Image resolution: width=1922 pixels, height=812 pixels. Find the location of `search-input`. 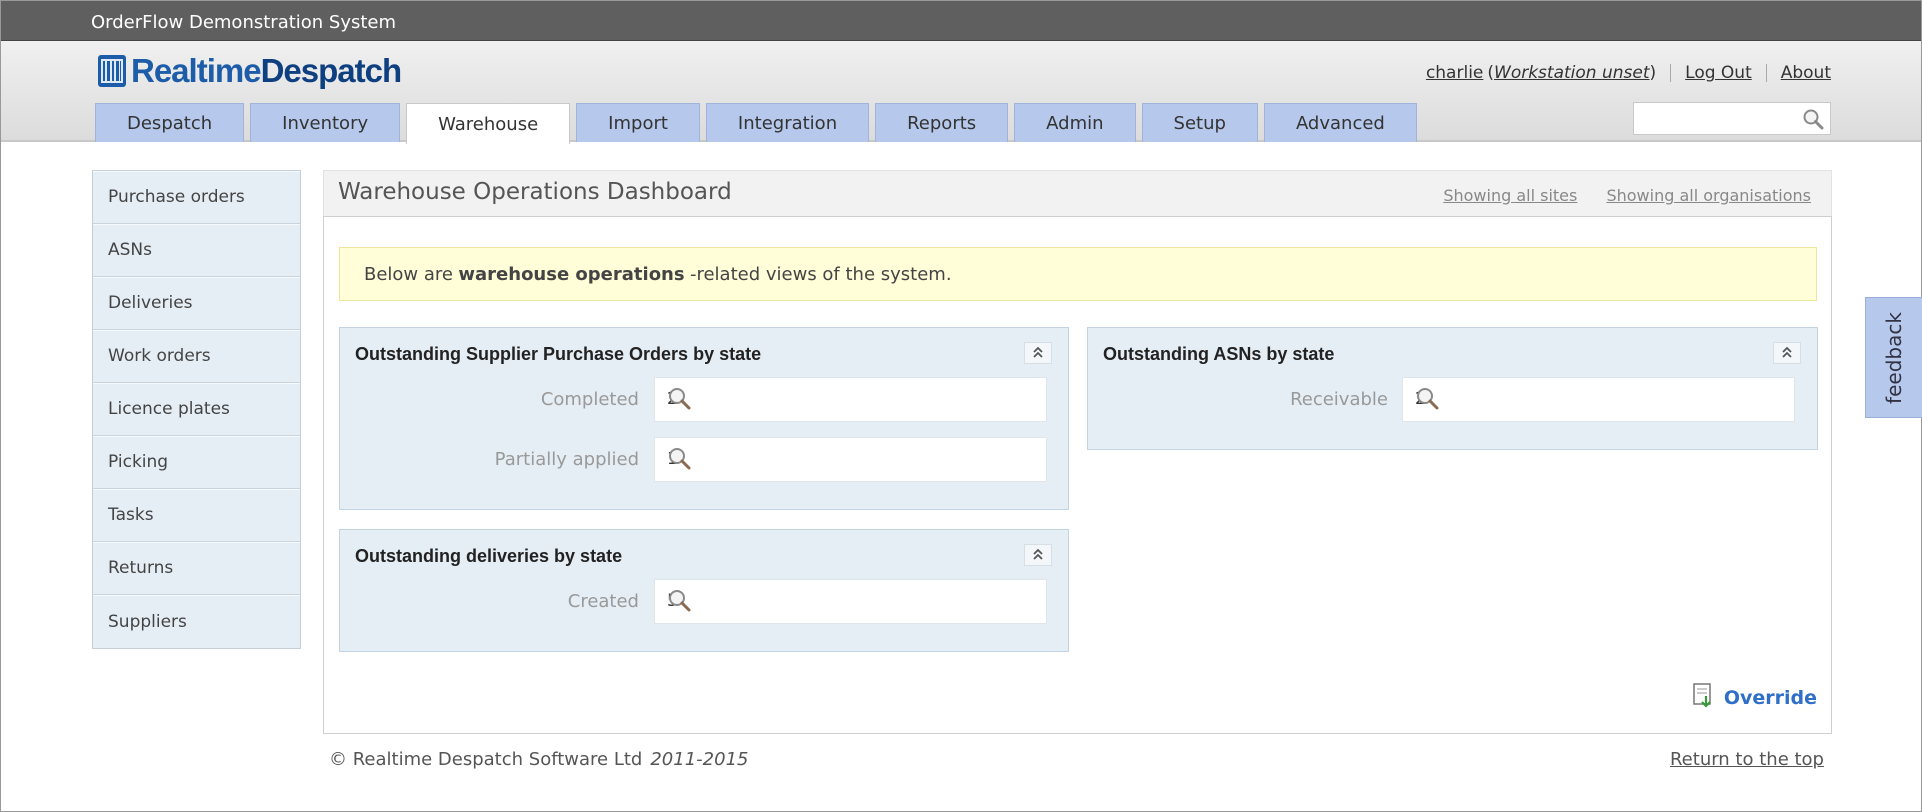

search-input is located at coordinates (1718, 118).